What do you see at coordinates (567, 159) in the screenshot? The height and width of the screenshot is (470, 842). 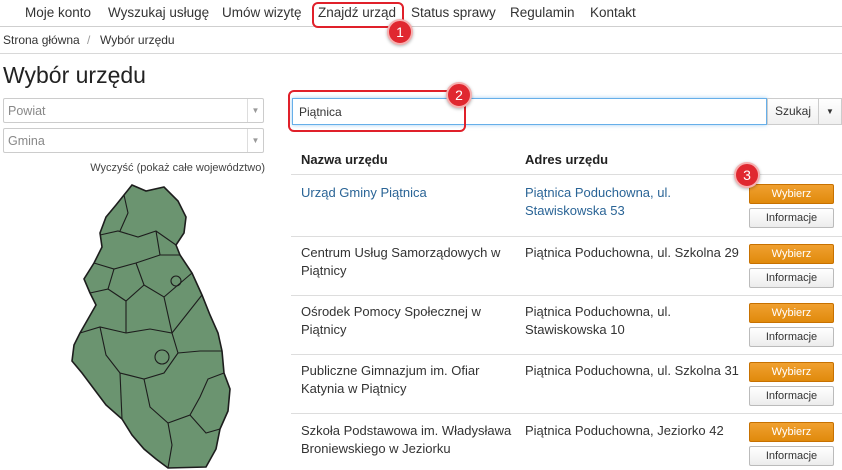 I see `column-header-address: Adres urzędu` at bounding box center [567, 159].